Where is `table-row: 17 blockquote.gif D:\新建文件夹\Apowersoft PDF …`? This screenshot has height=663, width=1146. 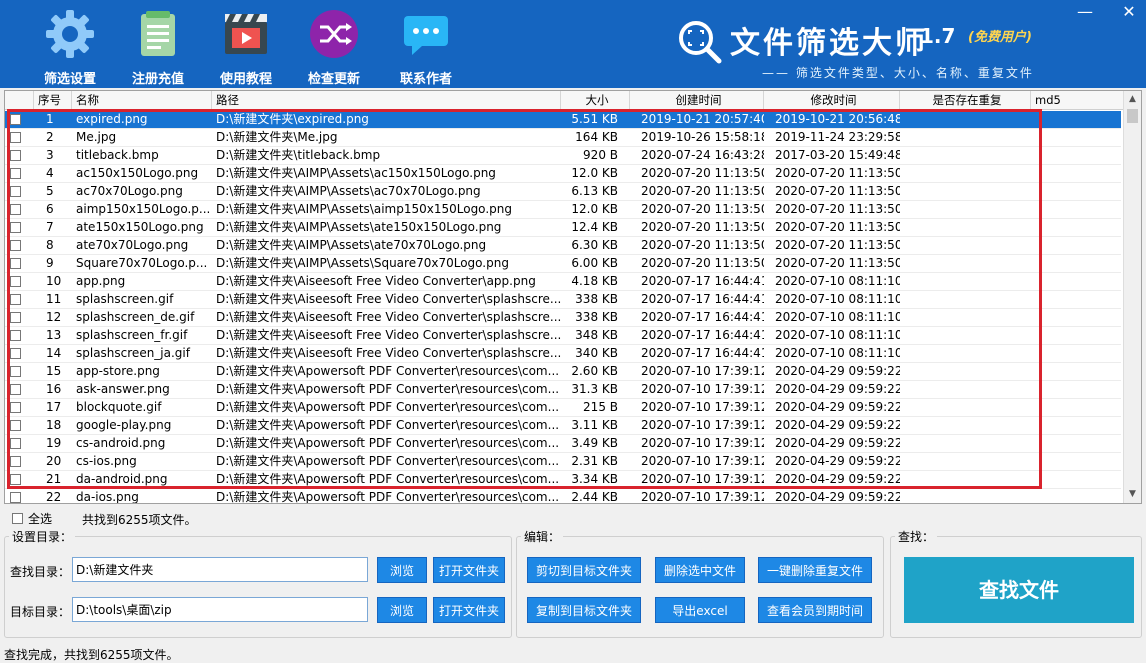
table-row: 17 blockquote.gif D:\新建文件夹\Apowersoft PDF … is located at coordinates (563, 408).